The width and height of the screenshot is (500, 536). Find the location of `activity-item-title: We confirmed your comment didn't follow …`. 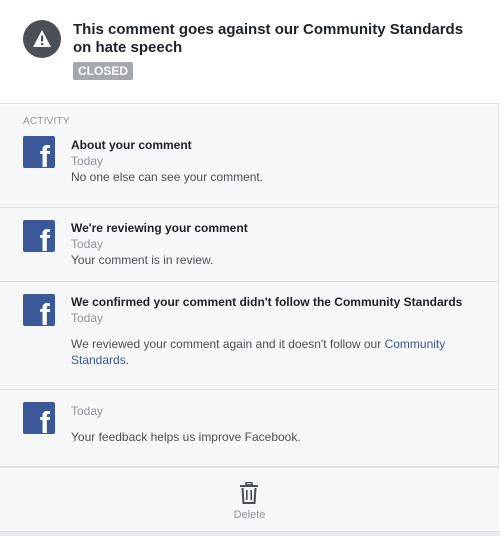

activity-item-title: We confirmed your comment didn't follow … is located at coordinates (267, 302).